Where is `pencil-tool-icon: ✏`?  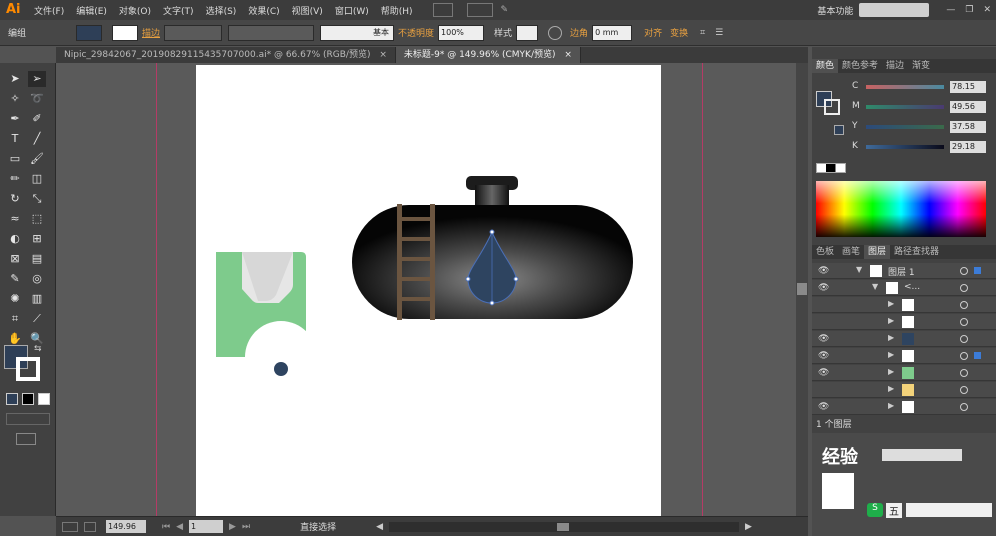
pencil-tool-icon: ✏ is located at coordinates (15, 179).